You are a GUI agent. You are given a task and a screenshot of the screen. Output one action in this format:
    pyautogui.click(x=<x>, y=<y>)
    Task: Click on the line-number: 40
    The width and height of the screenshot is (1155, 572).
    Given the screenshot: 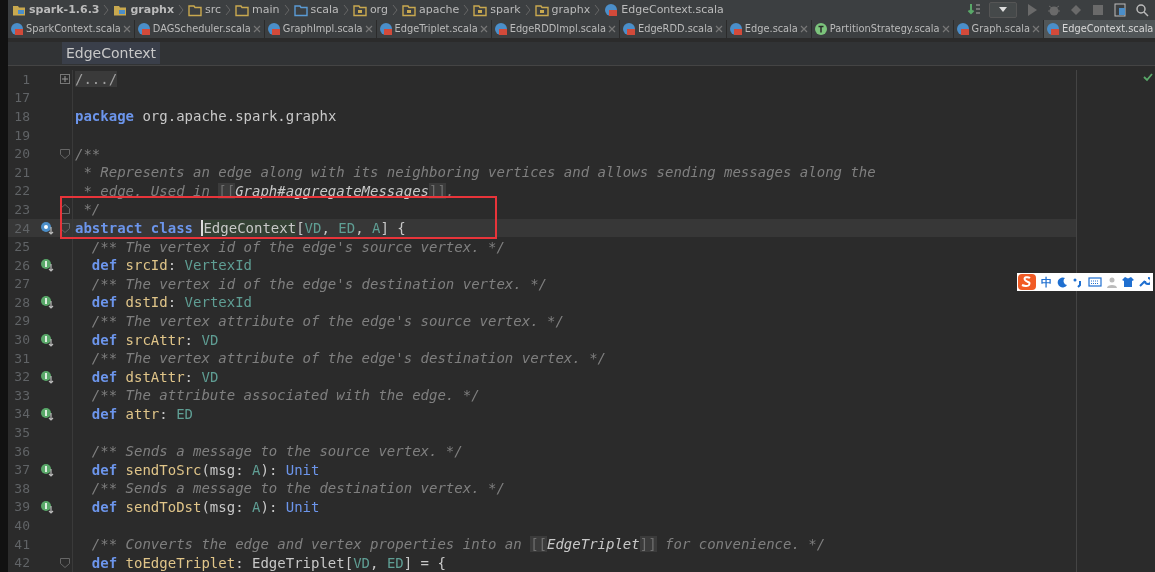 What is the action you would take?
    pyautogui.click(x=21, y=525)
    